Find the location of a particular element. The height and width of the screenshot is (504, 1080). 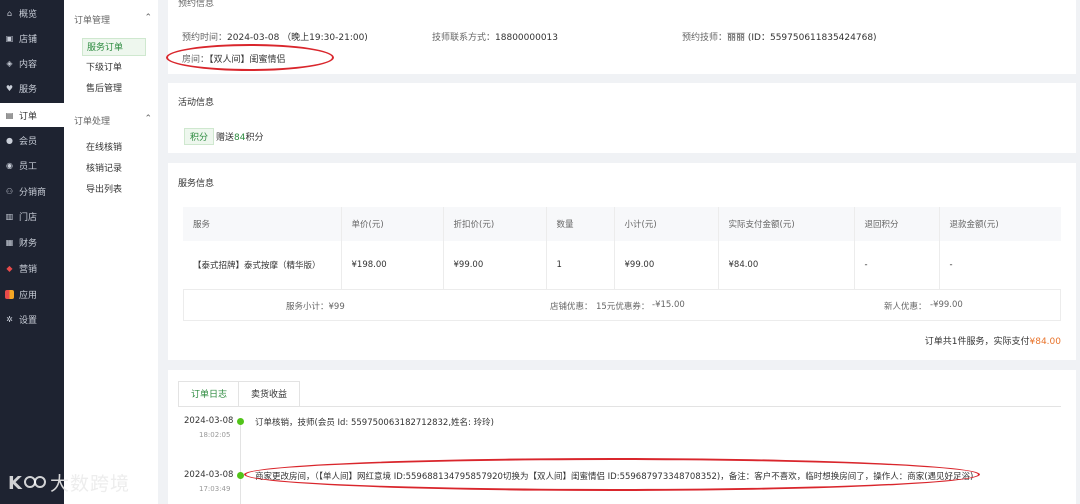

watermark-text: 大数跨境 is located at coordinates (90, 483).